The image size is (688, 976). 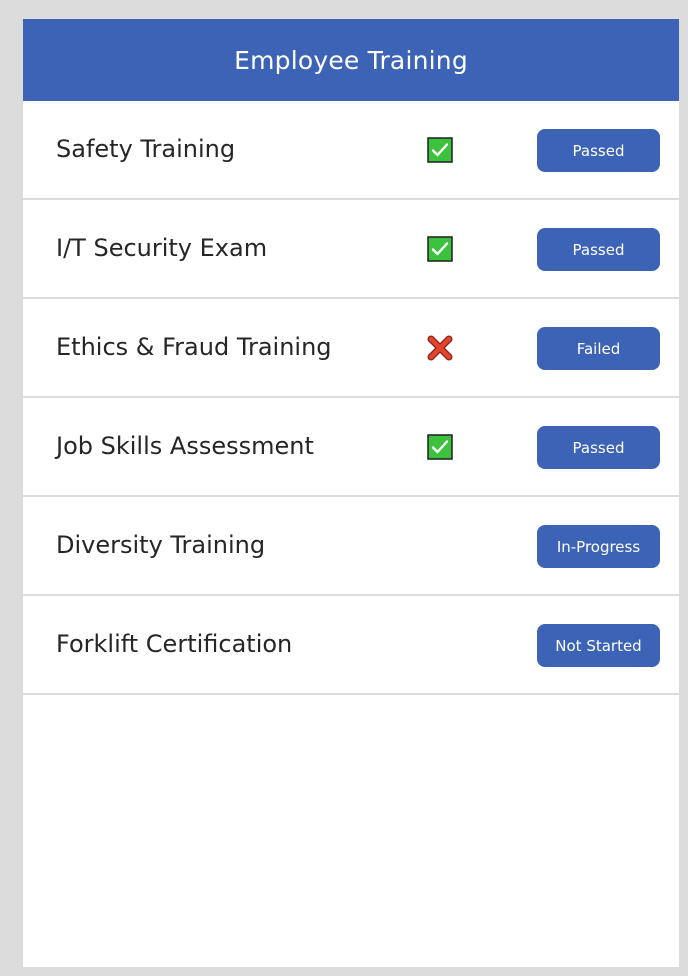 What do you see at coordinates (194, 347) in the screenshot?
I see `training-name: Ethics & Fraud Training` at bounding box center [194, 347].